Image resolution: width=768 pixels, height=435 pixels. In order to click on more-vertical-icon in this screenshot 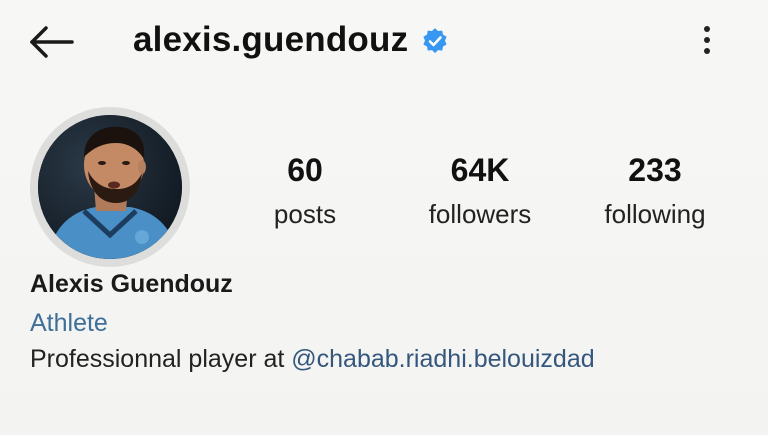, I will do `click(707, 37)`.